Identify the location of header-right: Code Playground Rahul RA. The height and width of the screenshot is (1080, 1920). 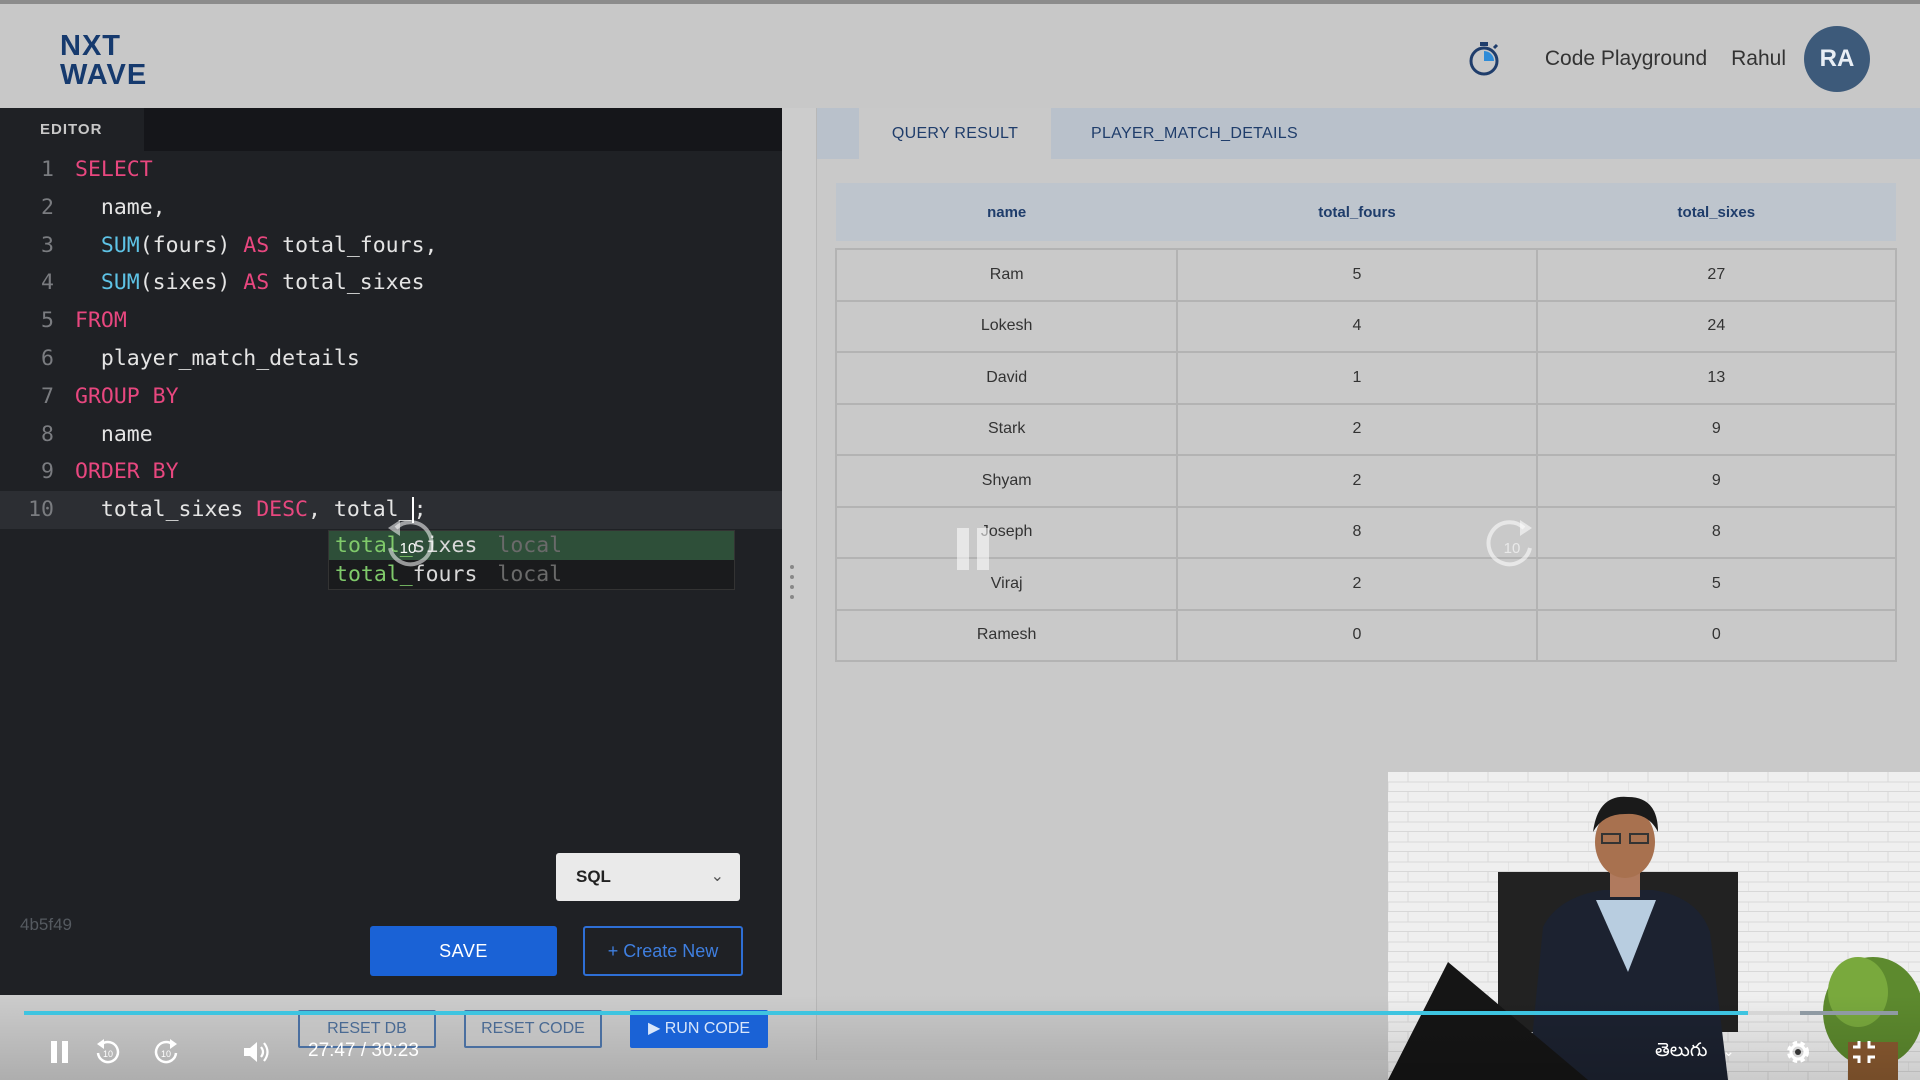
(1667, 59).